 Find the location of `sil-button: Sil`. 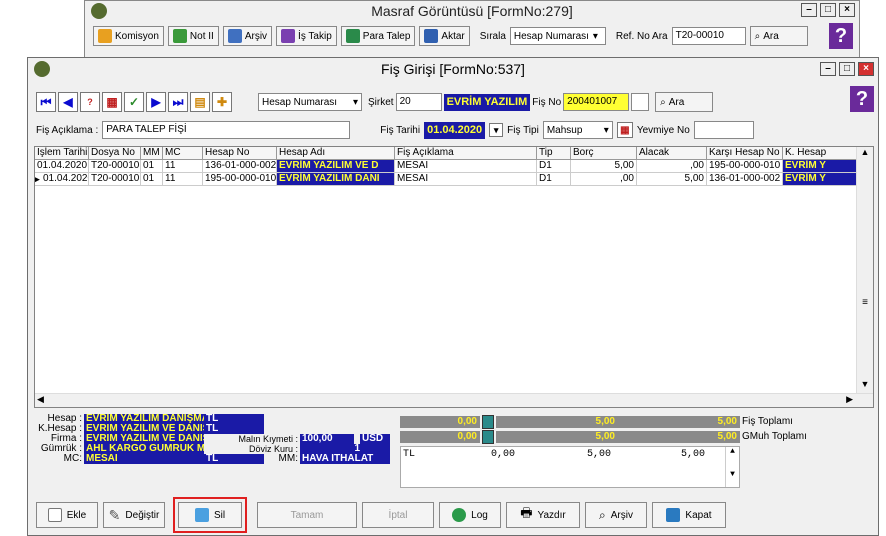

sil-button: Sil is located at coordinates (210, 515).